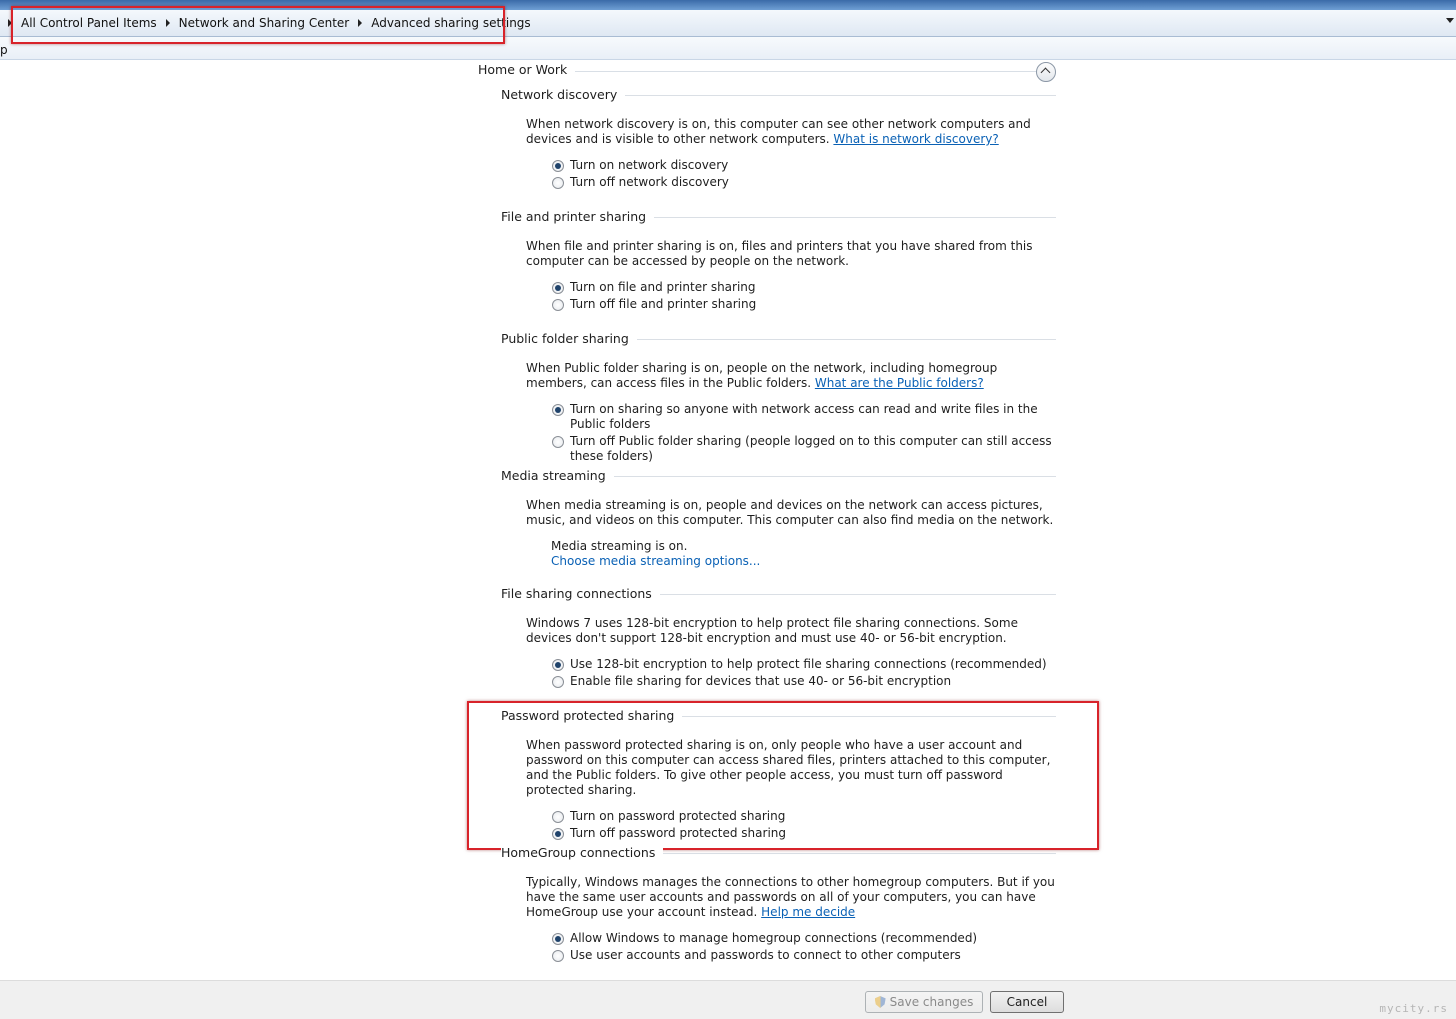  What do you see at coordinates (258, 25) in the screenshot?
I see `highlight-box-breadcrumb` at bounding box center [258, 25].